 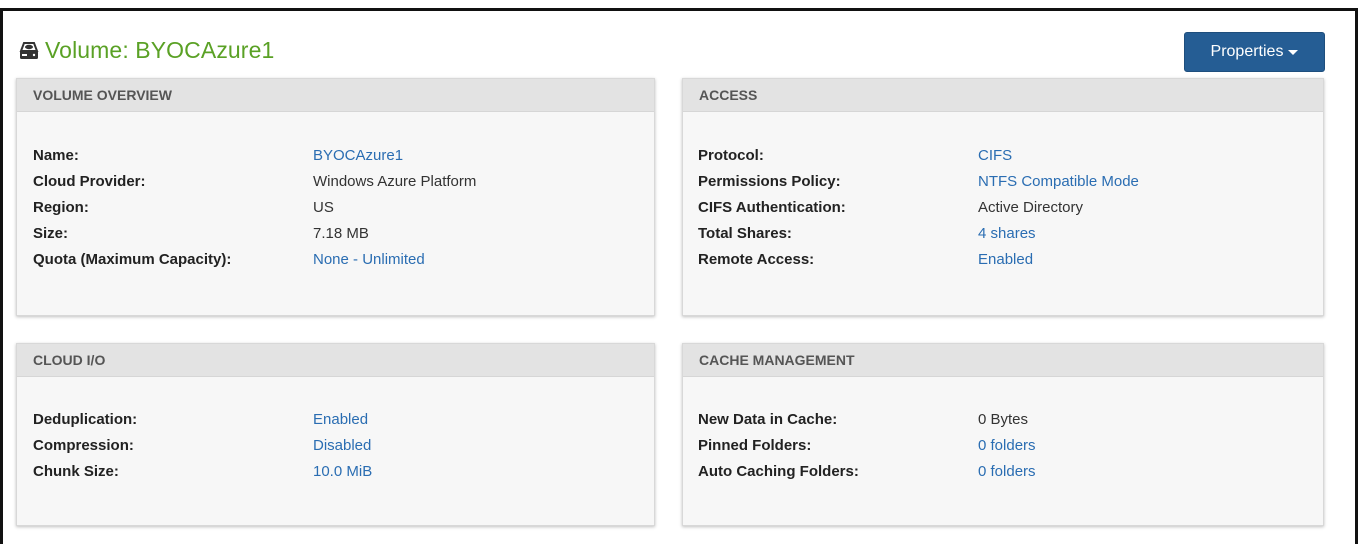 I want to click on detail-row: Compression: Disabled, so click(x=338, y=446).